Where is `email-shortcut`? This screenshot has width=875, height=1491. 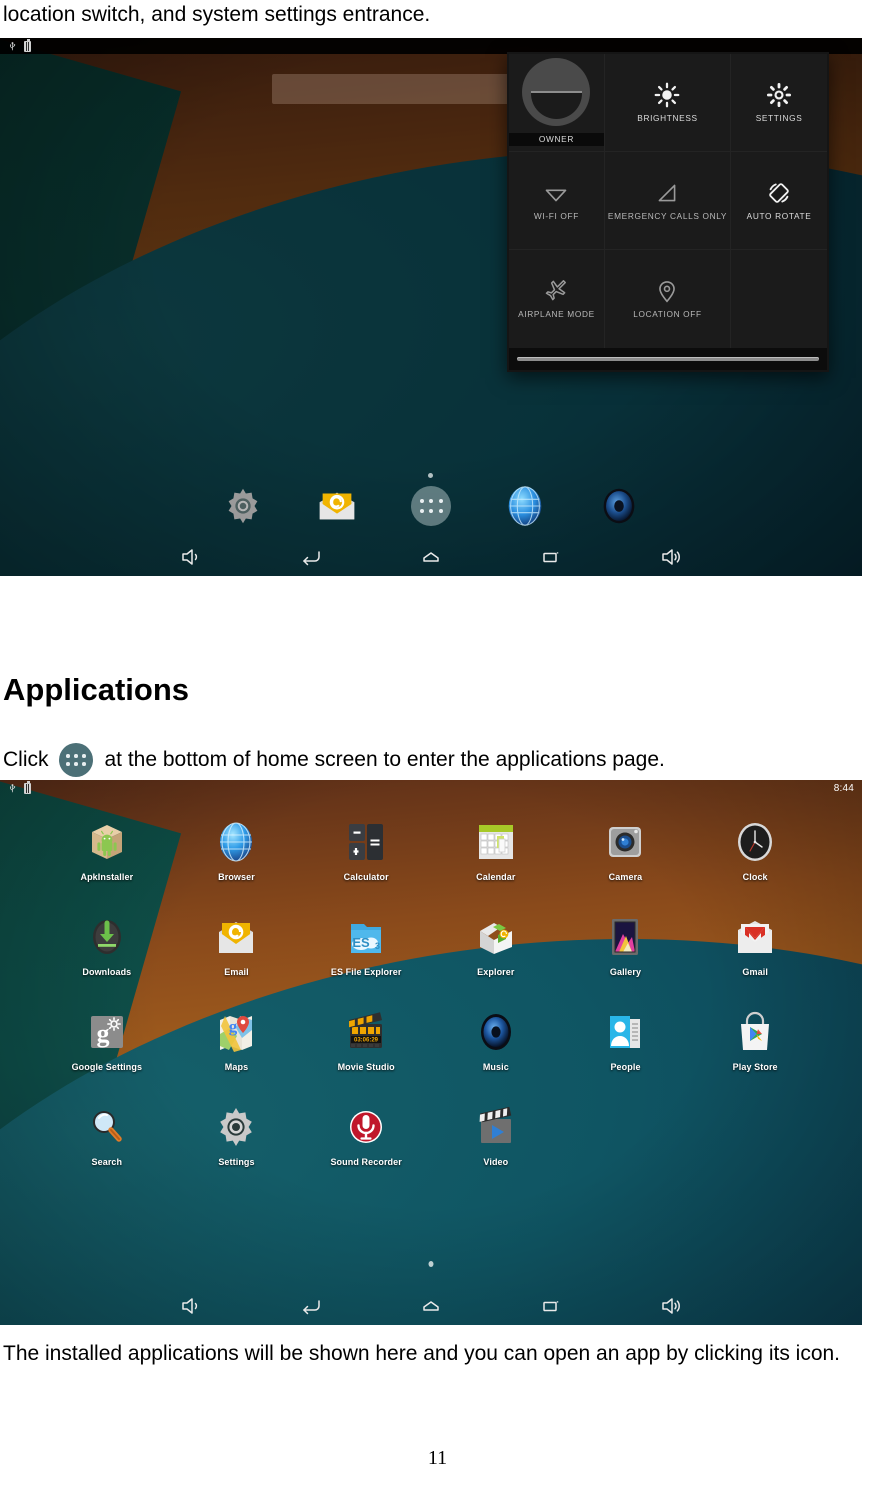 email-shortcut is located at coordinates (337, 506).